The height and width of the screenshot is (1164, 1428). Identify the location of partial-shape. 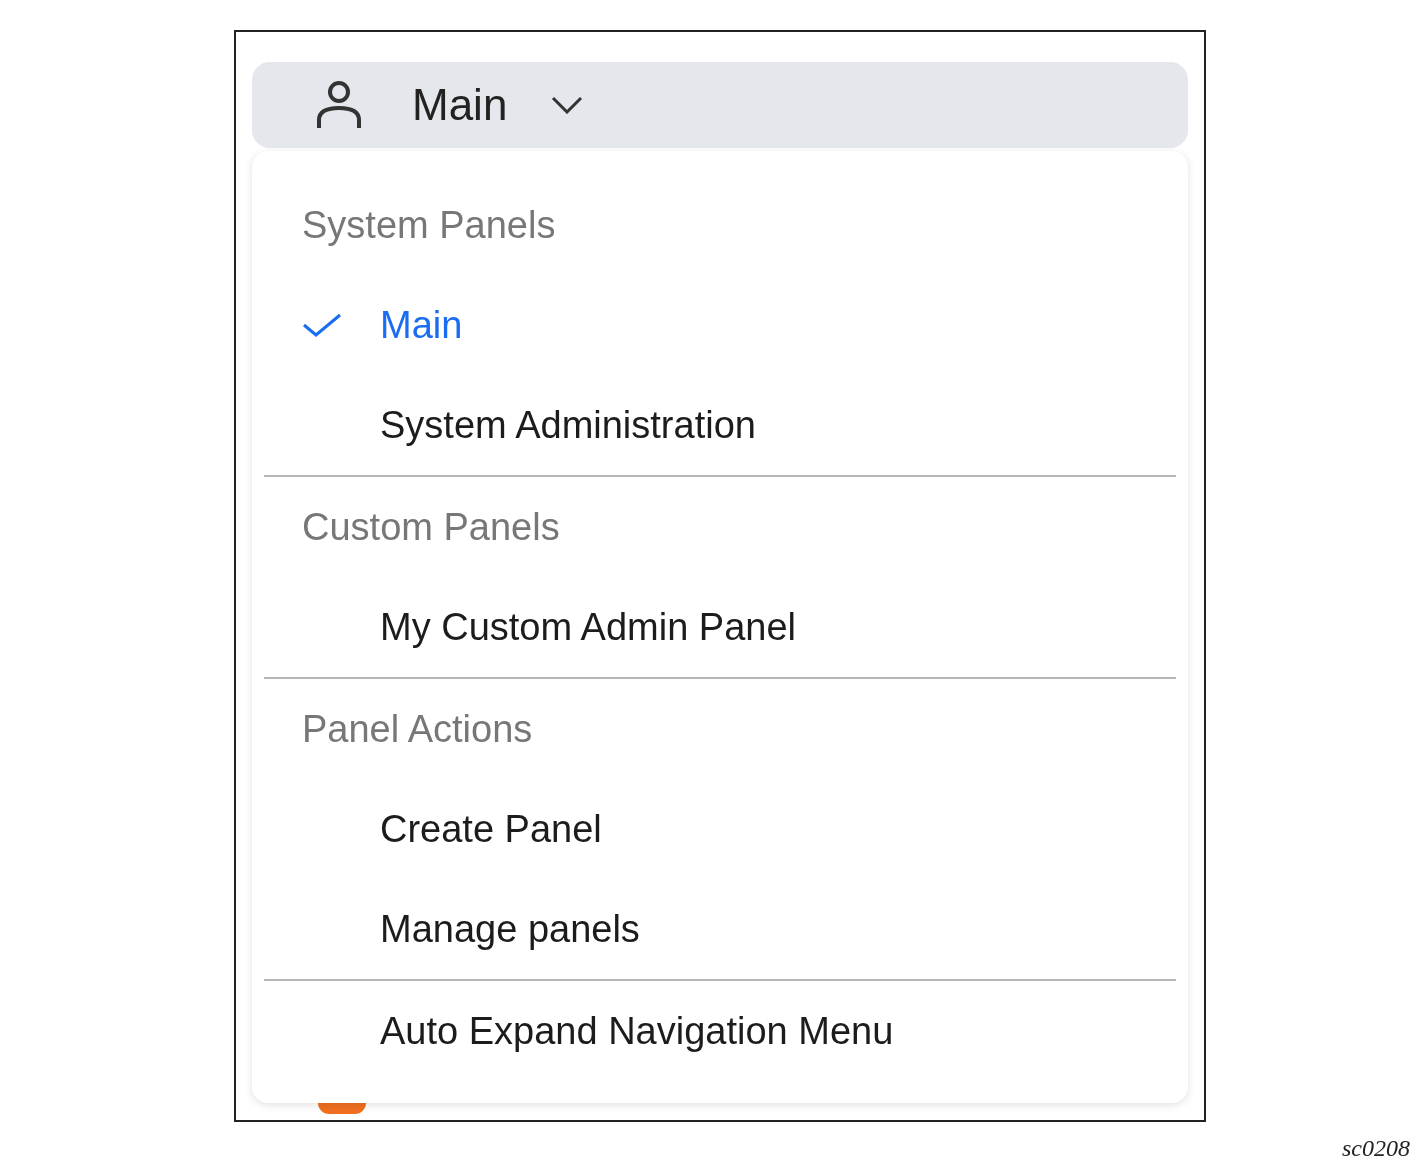
(342, 1108).